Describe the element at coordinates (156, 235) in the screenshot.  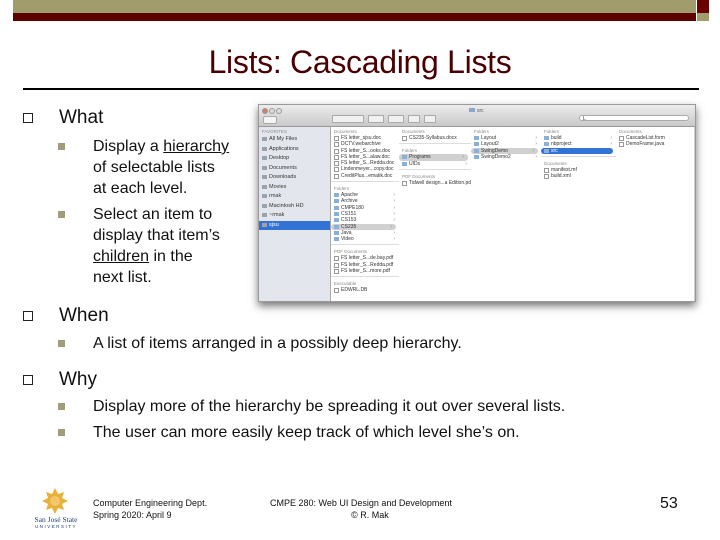
I see `text: display that item’s` at that location.